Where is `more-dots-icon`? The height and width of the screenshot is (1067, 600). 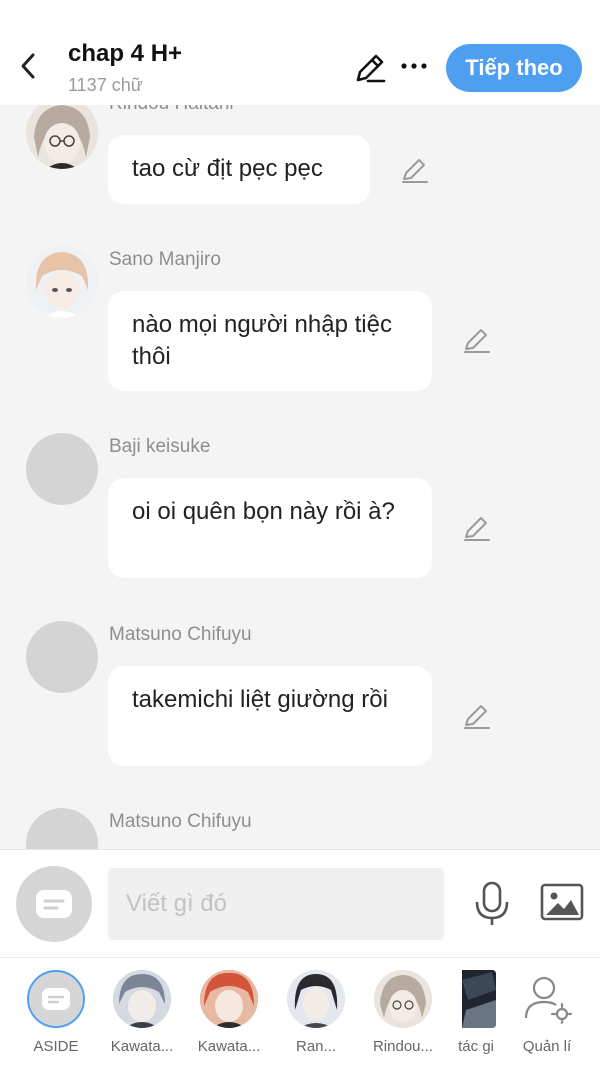
more-dots-icon is located at coordinates (414, 66).